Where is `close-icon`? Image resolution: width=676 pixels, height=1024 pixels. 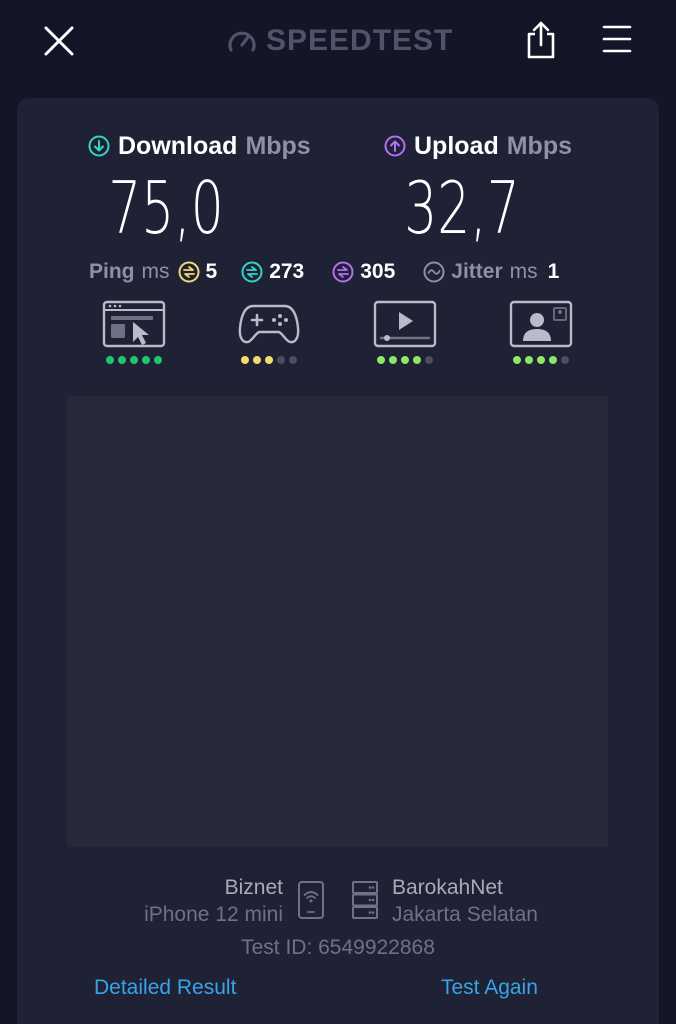
close-icon is located at coordinates (59, 41).